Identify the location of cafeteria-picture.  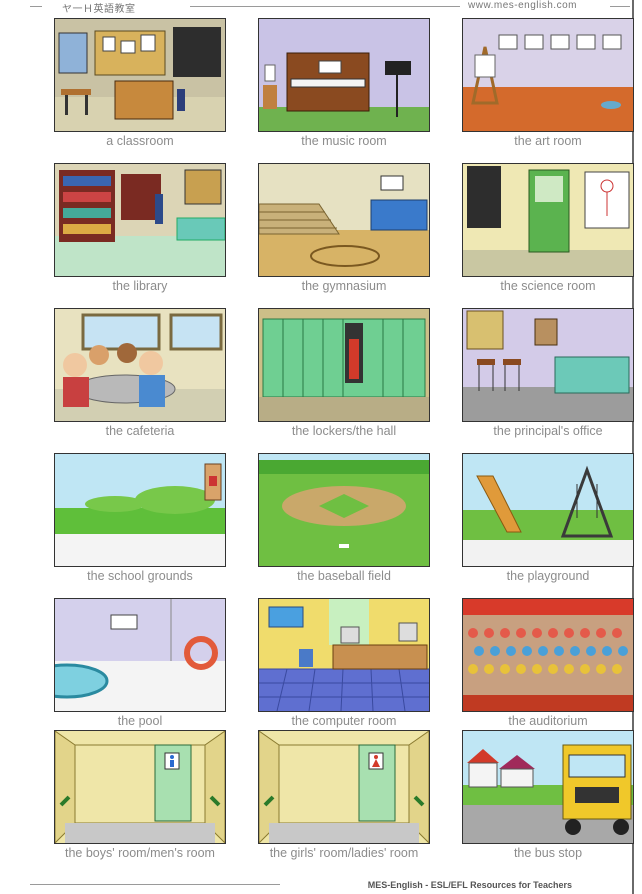
(140, 365).